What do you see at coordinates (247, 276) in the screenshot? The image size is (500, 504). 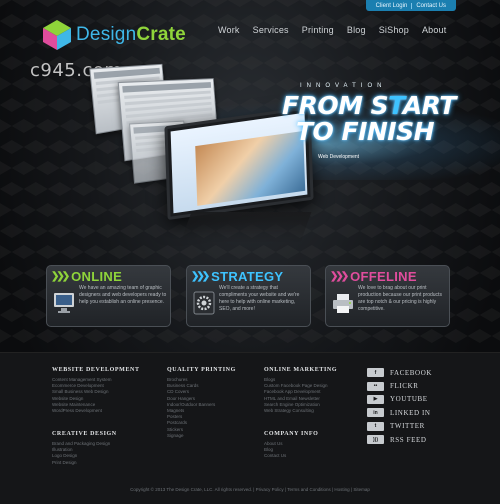 I see `service-title: STRATEGY` at bounding box center [247, 276].